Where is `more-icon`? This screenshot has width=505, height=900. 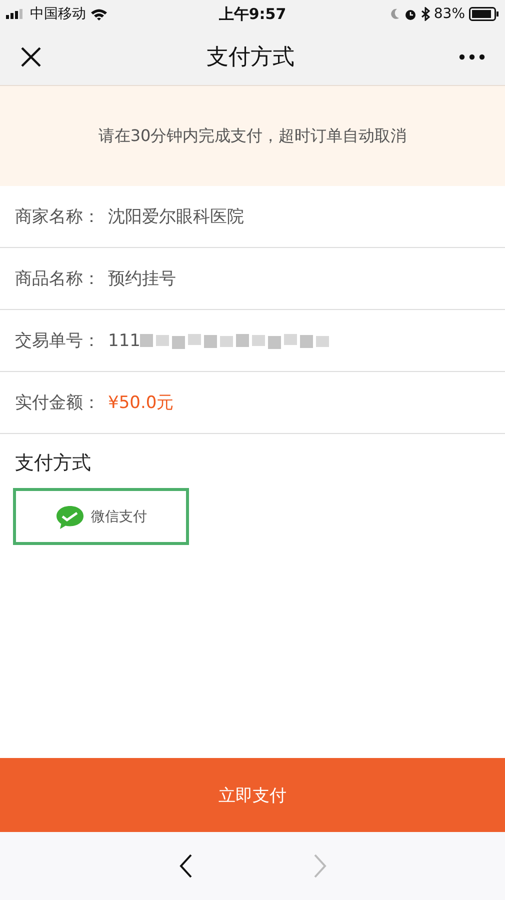
more-icon is located at coordinates (472, 57).